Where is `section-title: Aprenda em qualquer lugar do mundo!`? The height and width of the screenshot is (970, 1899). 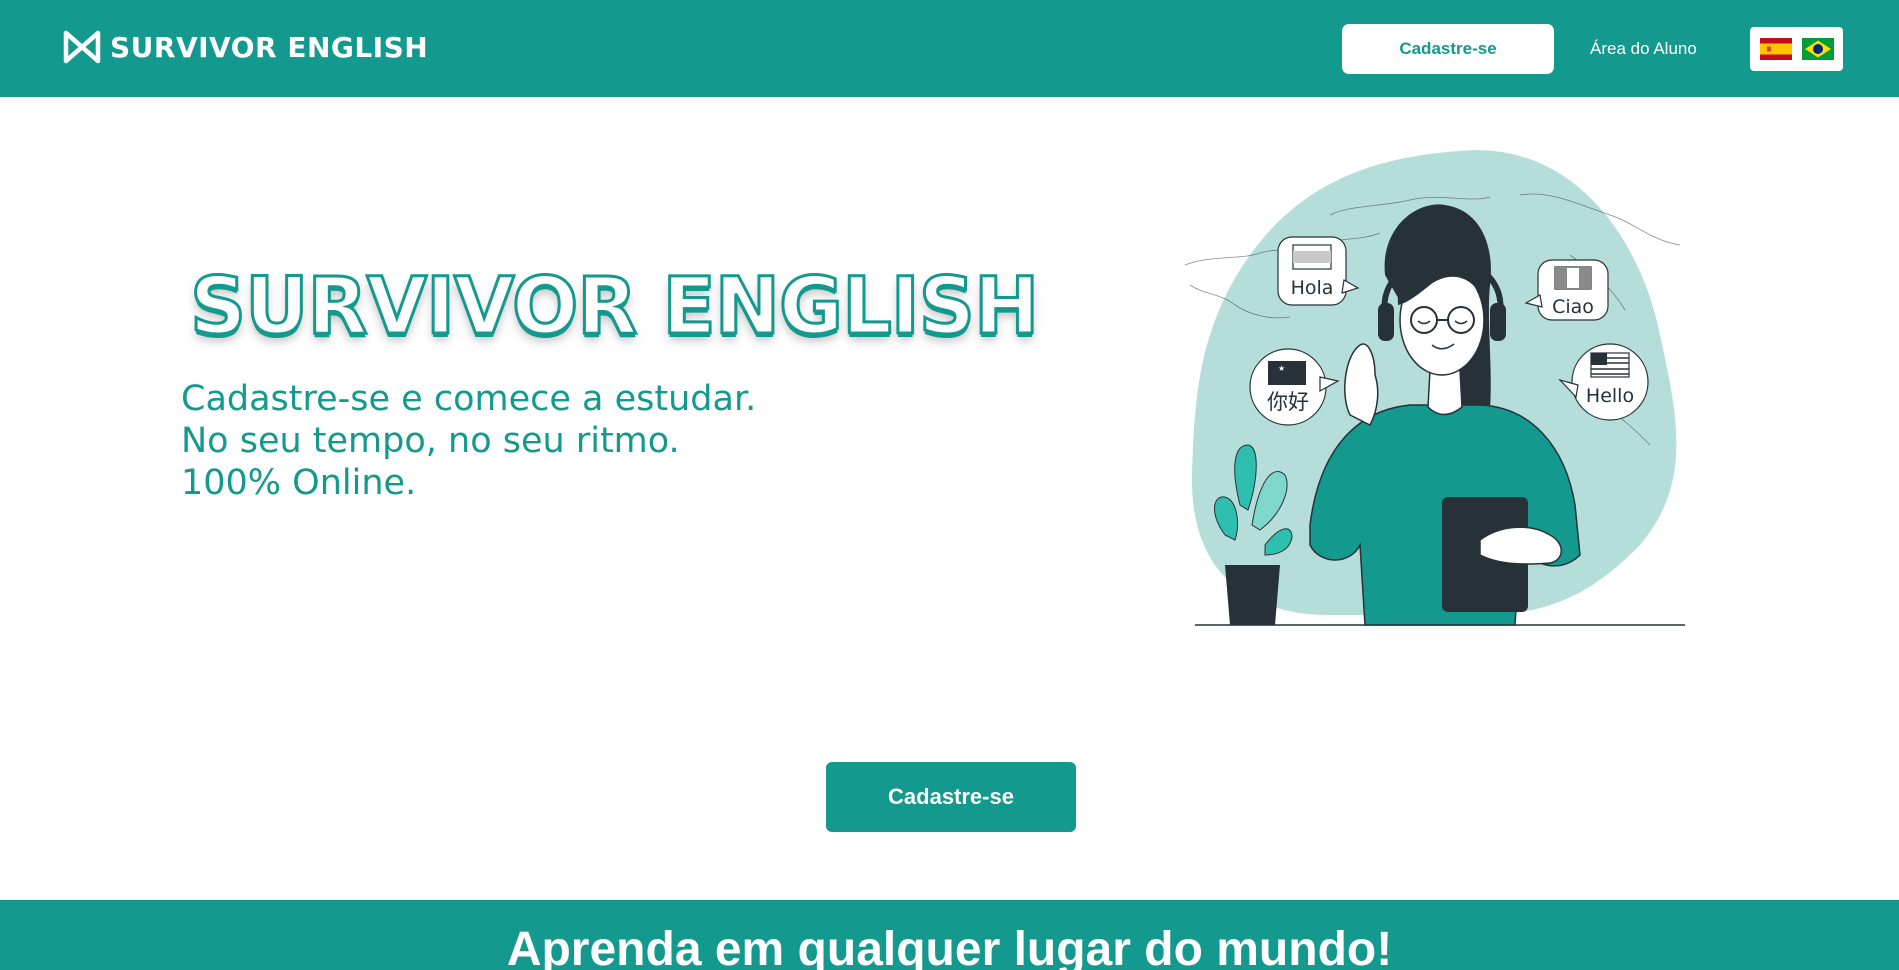
section-title: Aprenda em qualquer lugar do mundo! is located at coordinates (949, 946).